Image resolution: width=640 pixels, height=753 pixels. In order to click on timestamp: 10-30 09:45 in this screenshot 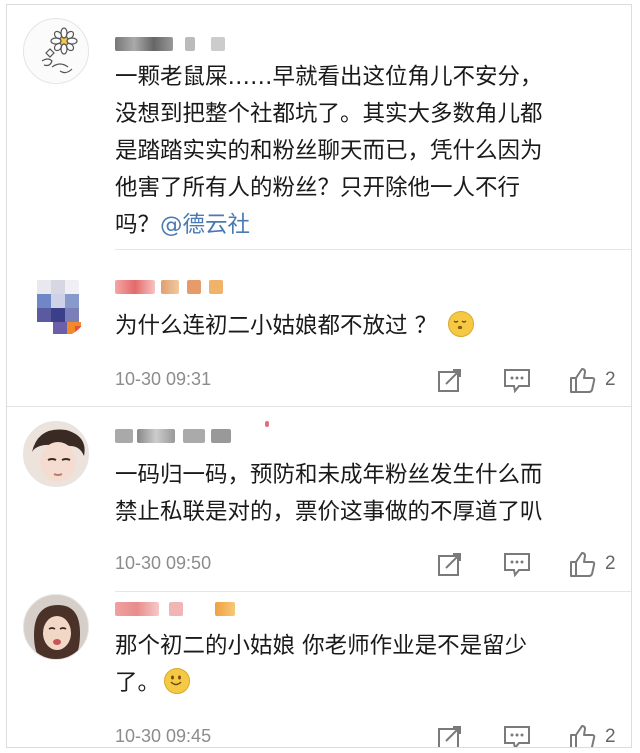, I will do `click(163, 736)`.